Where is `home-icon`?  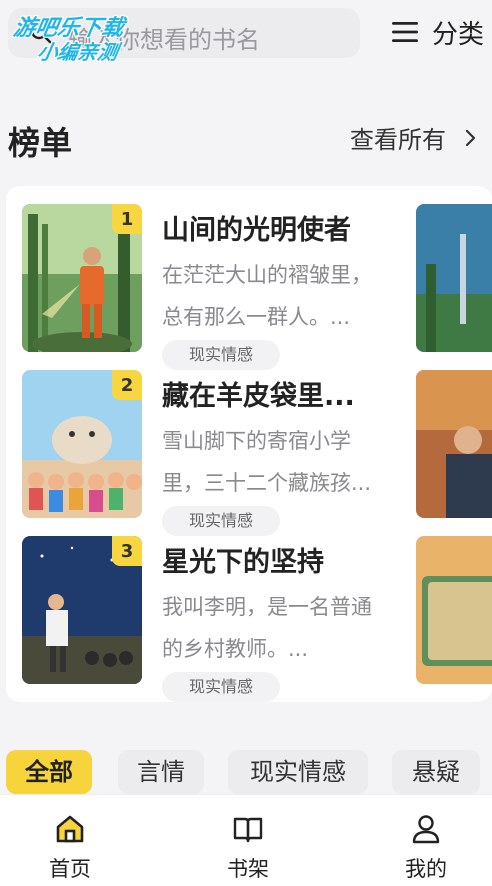 home-icon is located at coordinates (70, 829).